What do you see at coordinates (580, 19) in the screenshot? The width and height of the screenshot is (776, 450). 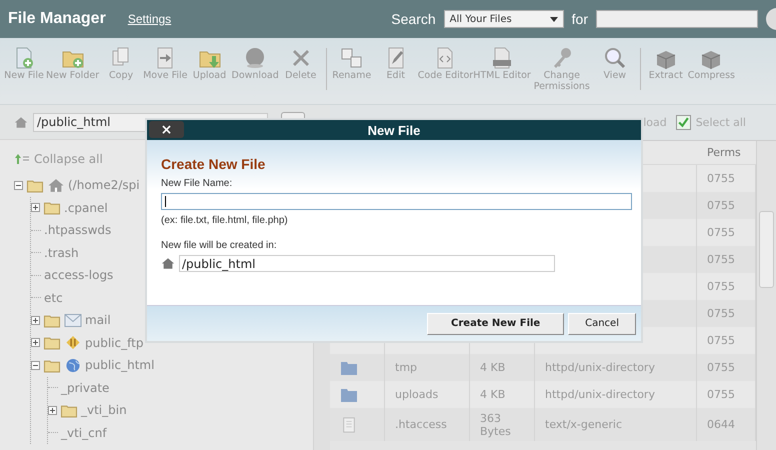 I see `for-label: for` at bounding box center [580, 19].